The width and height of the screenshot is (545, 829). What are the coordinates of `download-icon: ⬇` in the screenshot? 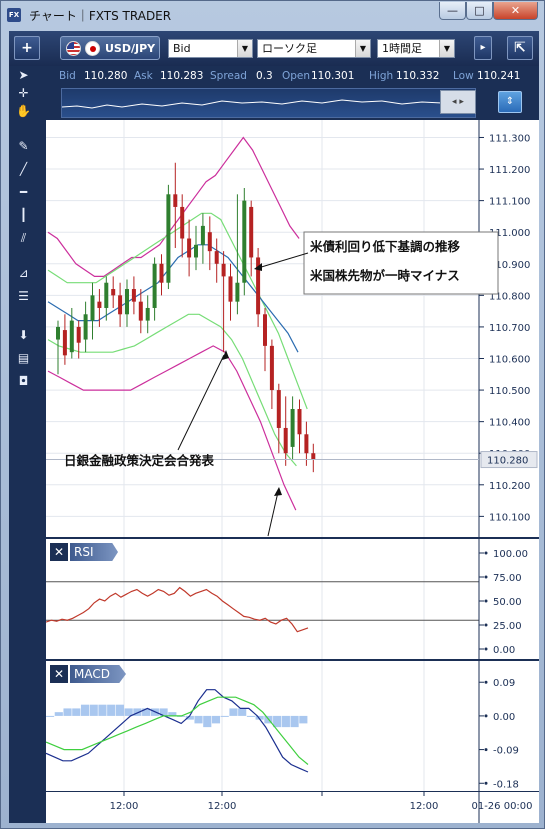 It's located at (23, 335).